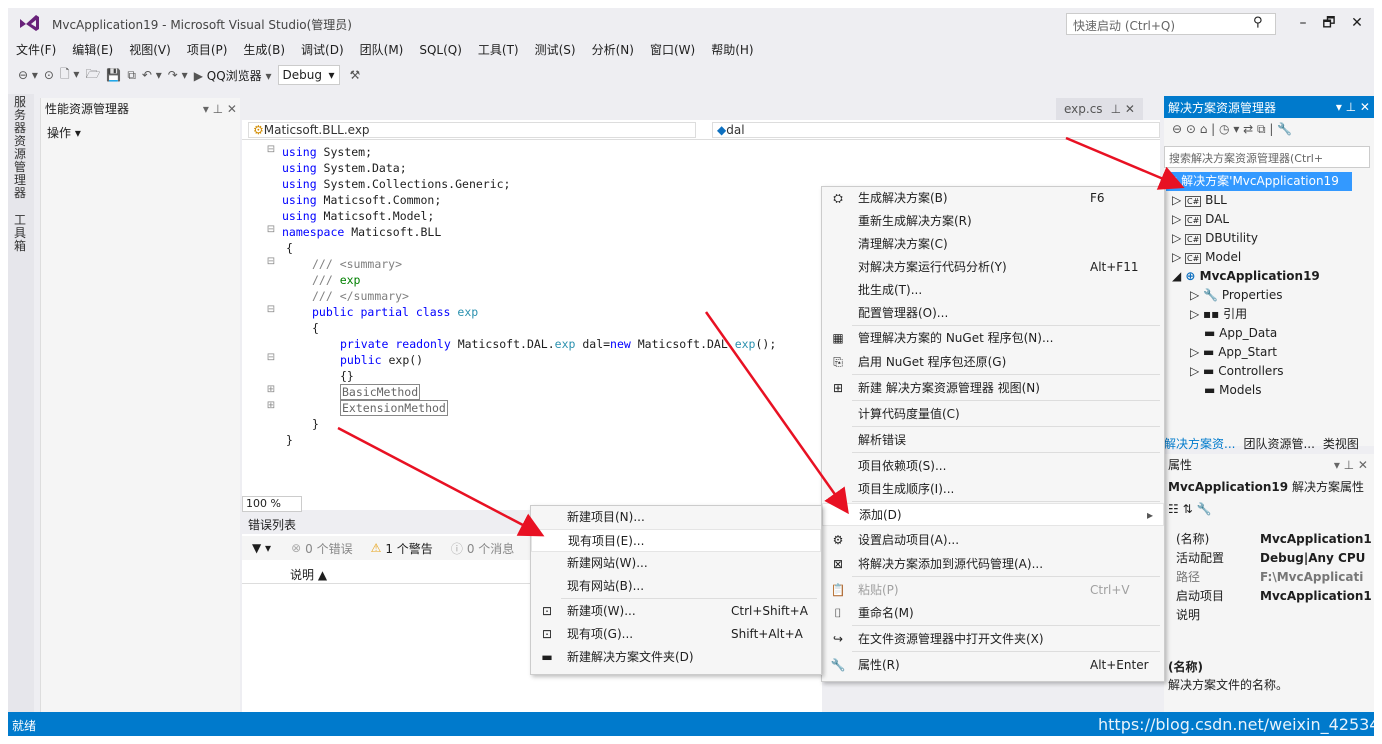 The height and width of the screenshot is (744, 1382). I want to click on menu-item-rename: ⌷ 重命名(M), so click(993, 613).